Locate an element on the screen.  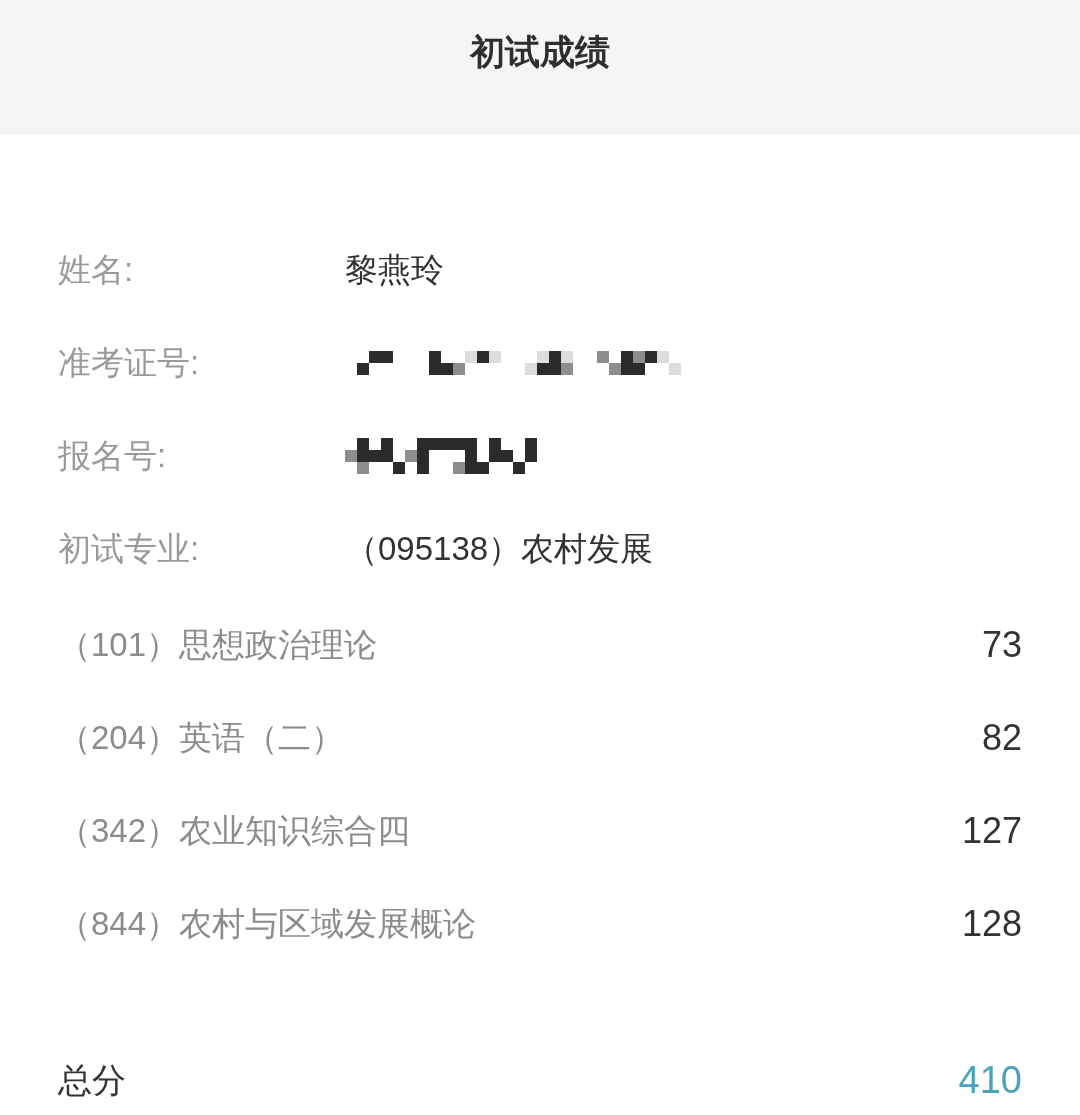
field-value: 黎燕玲 is located at coordinates (394, 269).